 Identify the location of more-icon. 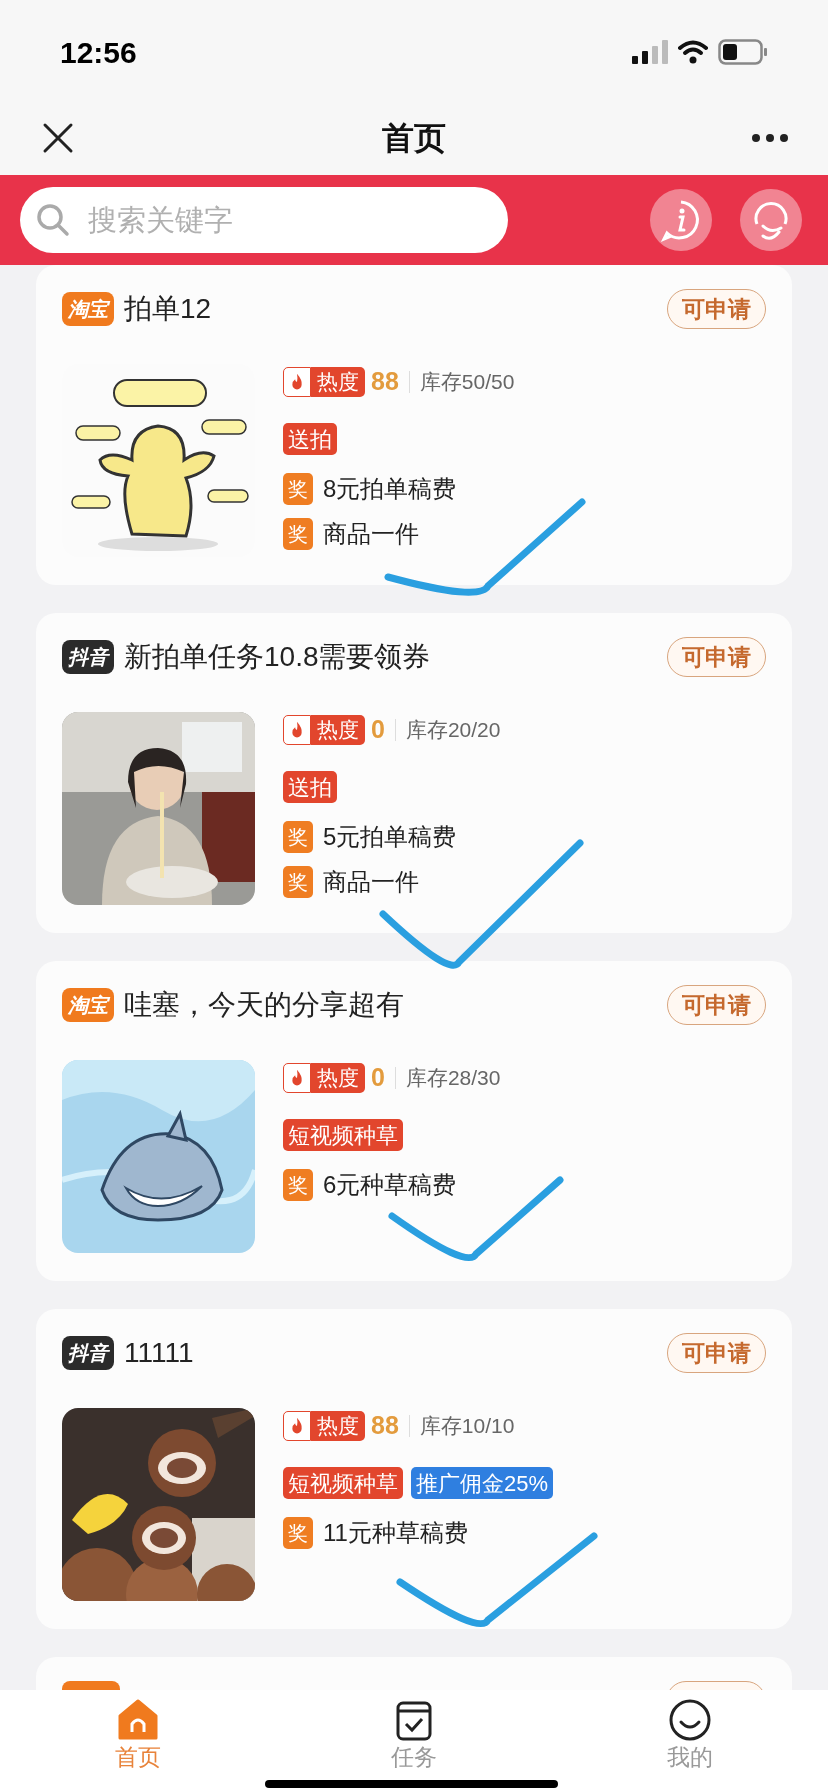
(770, 137).